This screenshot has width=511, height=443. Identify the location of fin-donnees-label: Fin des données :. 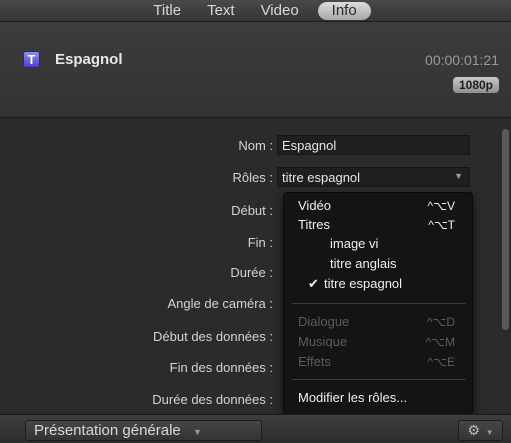
(221, 367).